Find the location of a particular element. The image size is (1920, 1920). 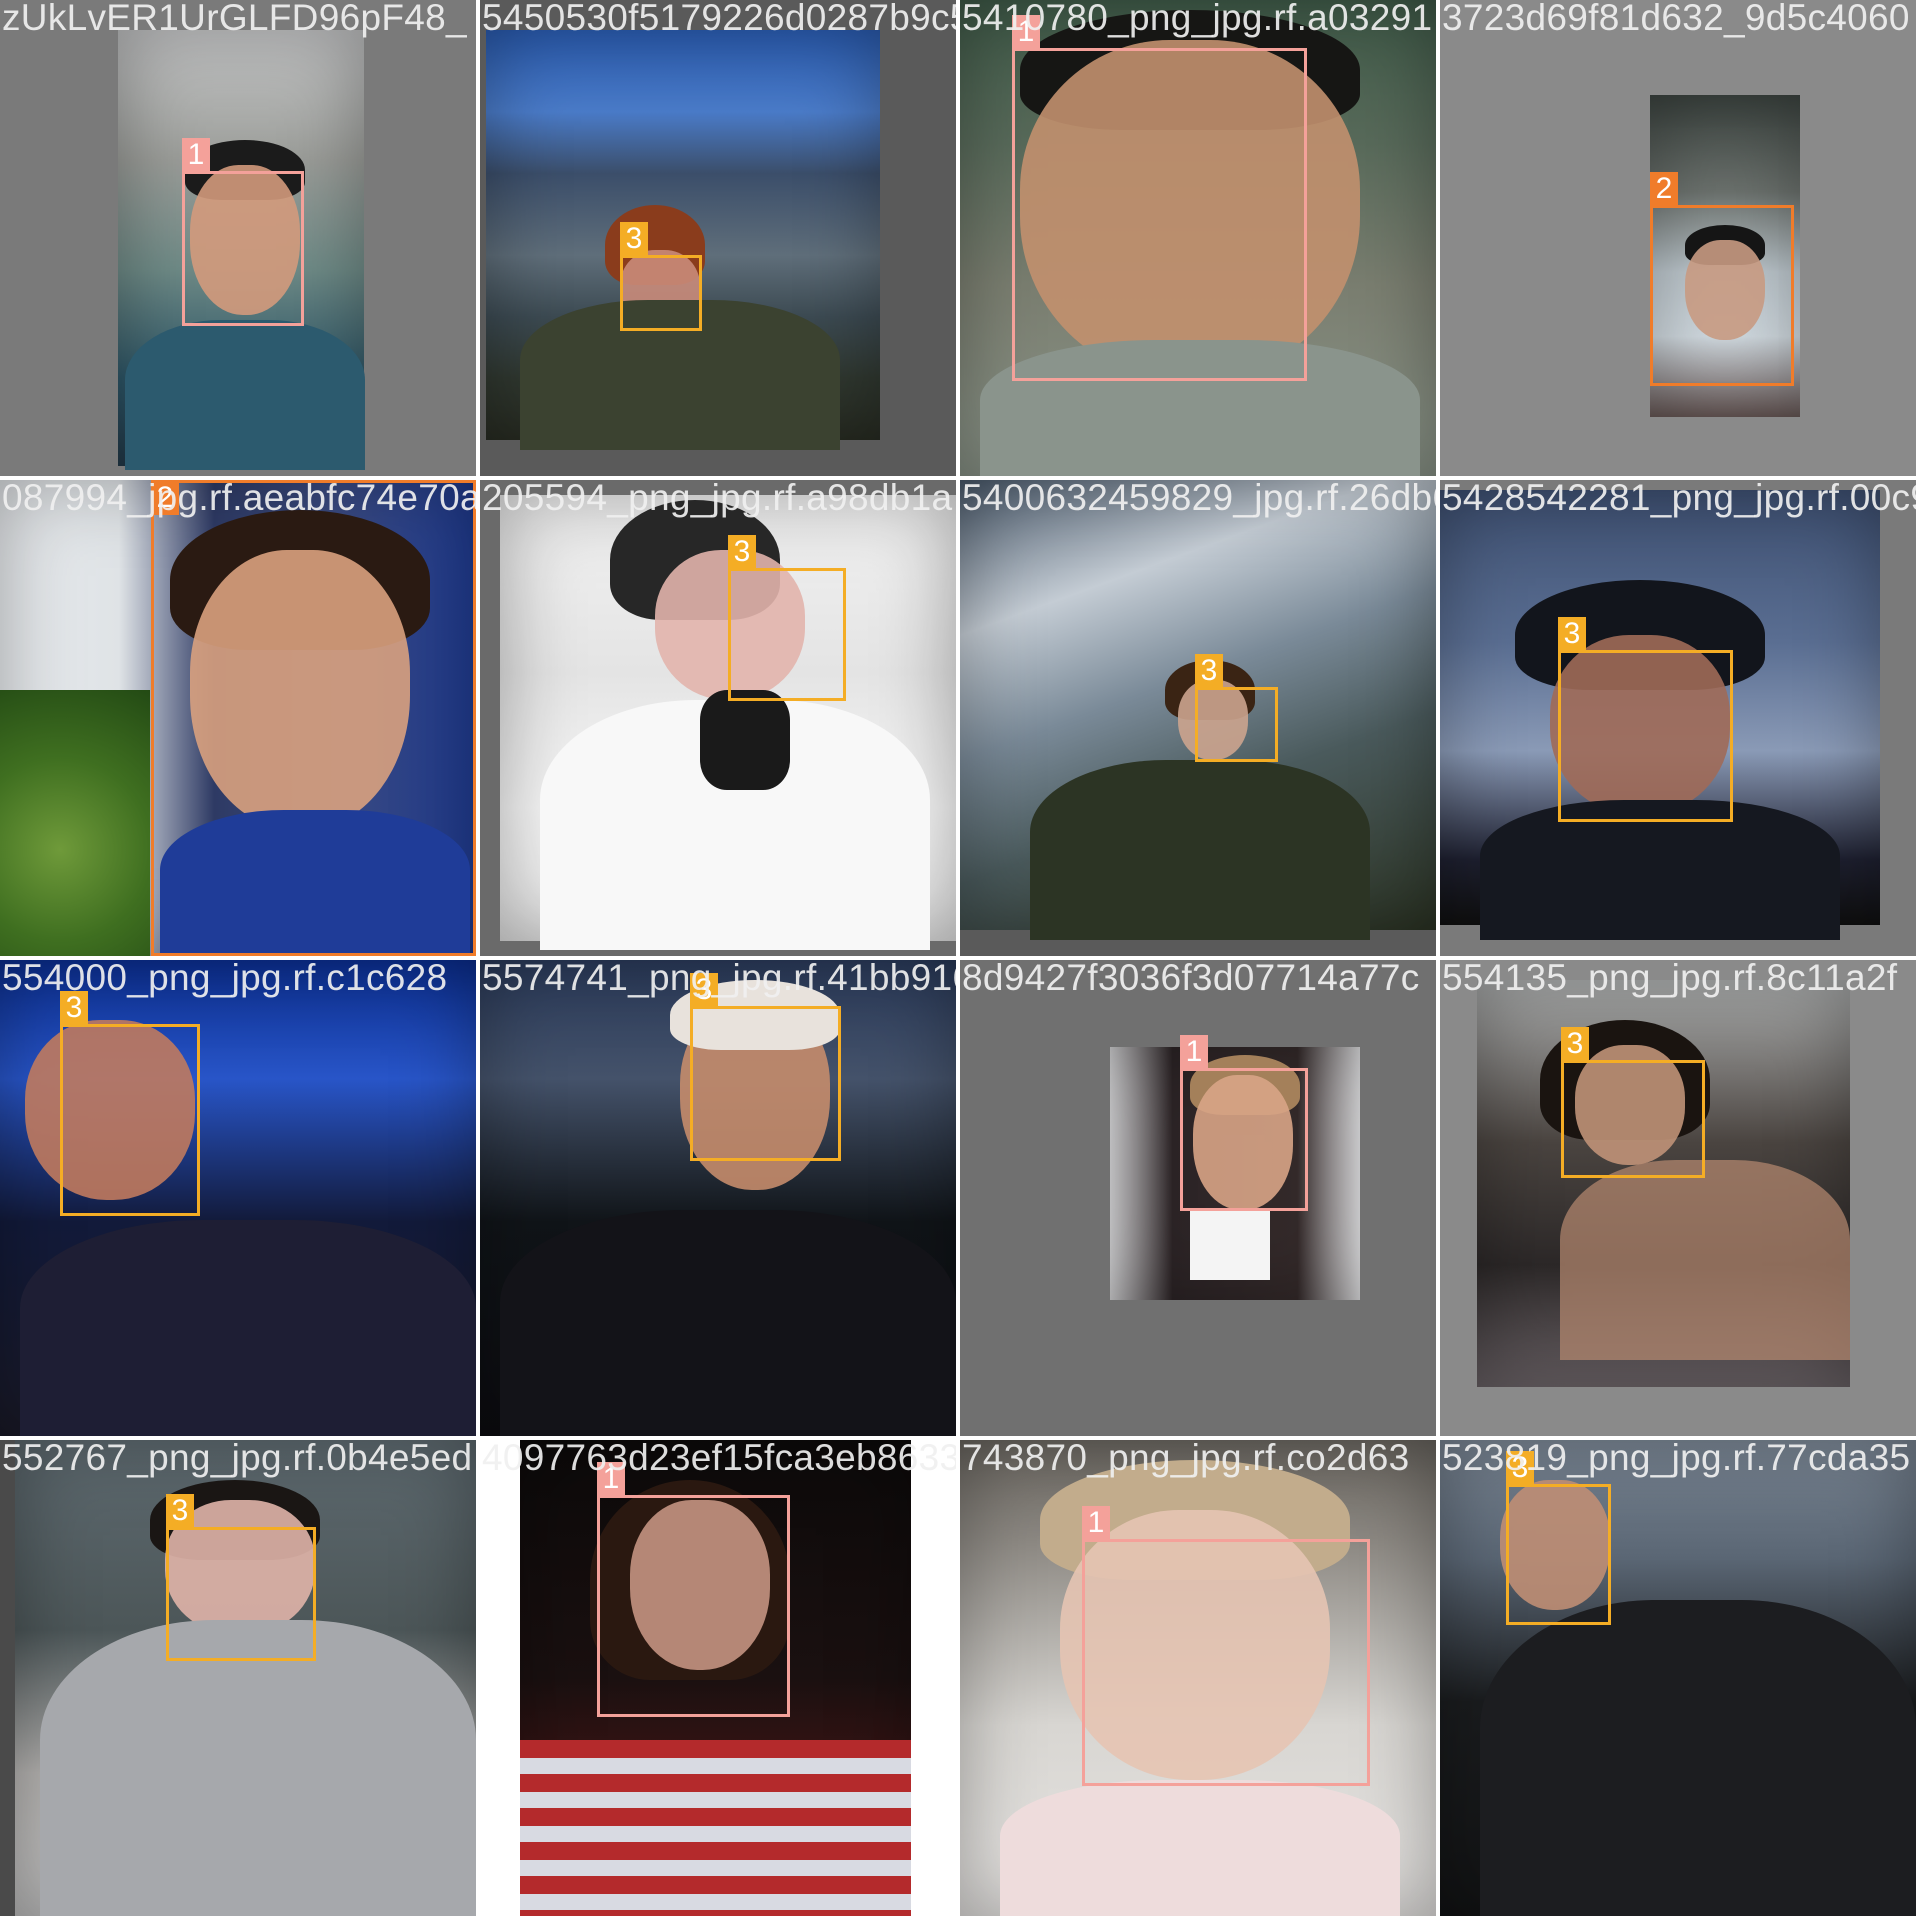

mosaic-tile: 3 205594_png_jpg.rf.a98db1a is located at coordinates (718, 718).